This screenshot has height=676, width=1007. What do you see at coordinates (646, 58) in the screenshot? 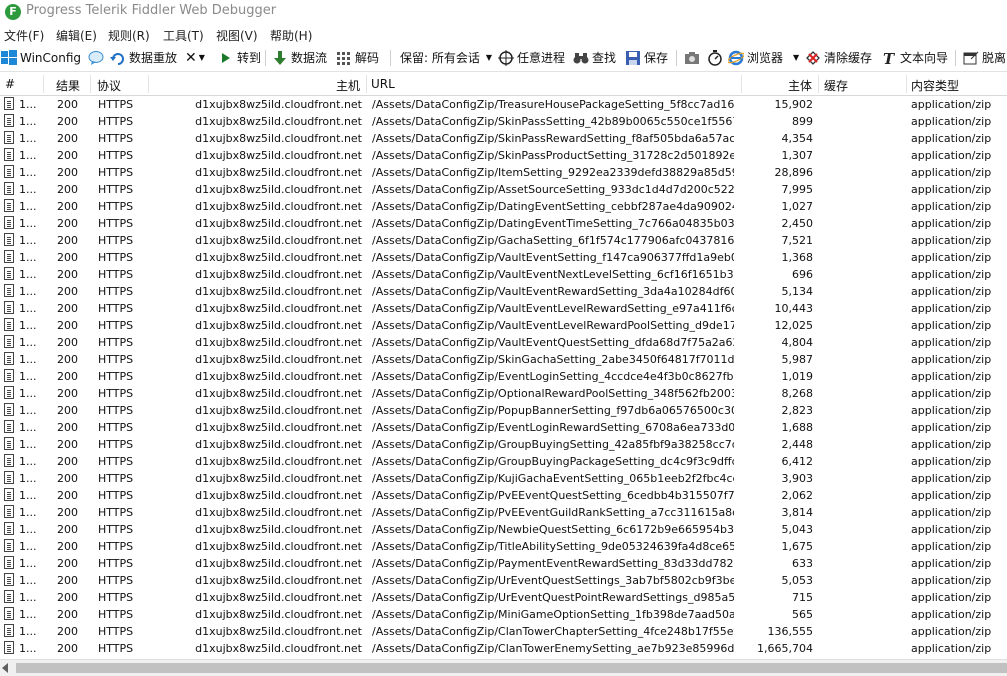
I see `save-button: 保存` at bounding box center [646, 58].